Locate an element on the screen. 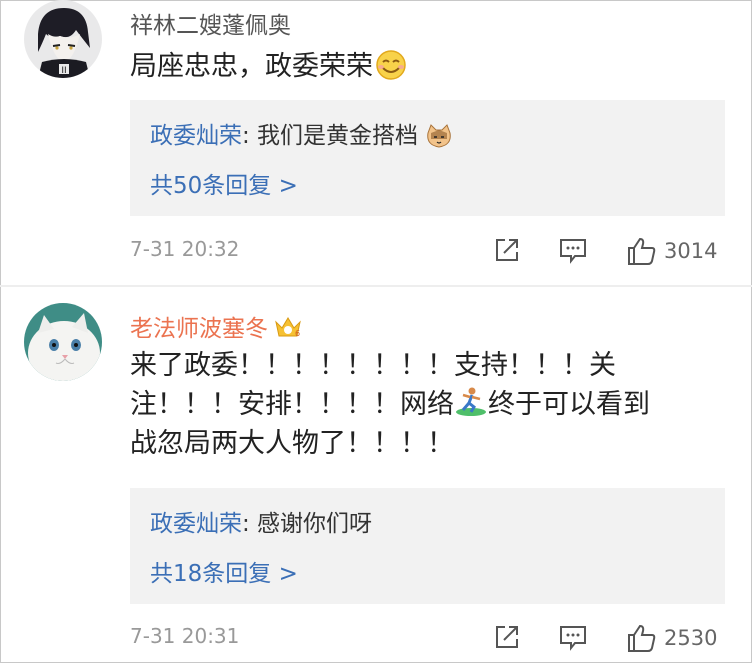 Image resolution: width=752 pixels, height=663 pixels. comment-footer: 7-31 20:31 2530 is located at coordinates (430, 638).